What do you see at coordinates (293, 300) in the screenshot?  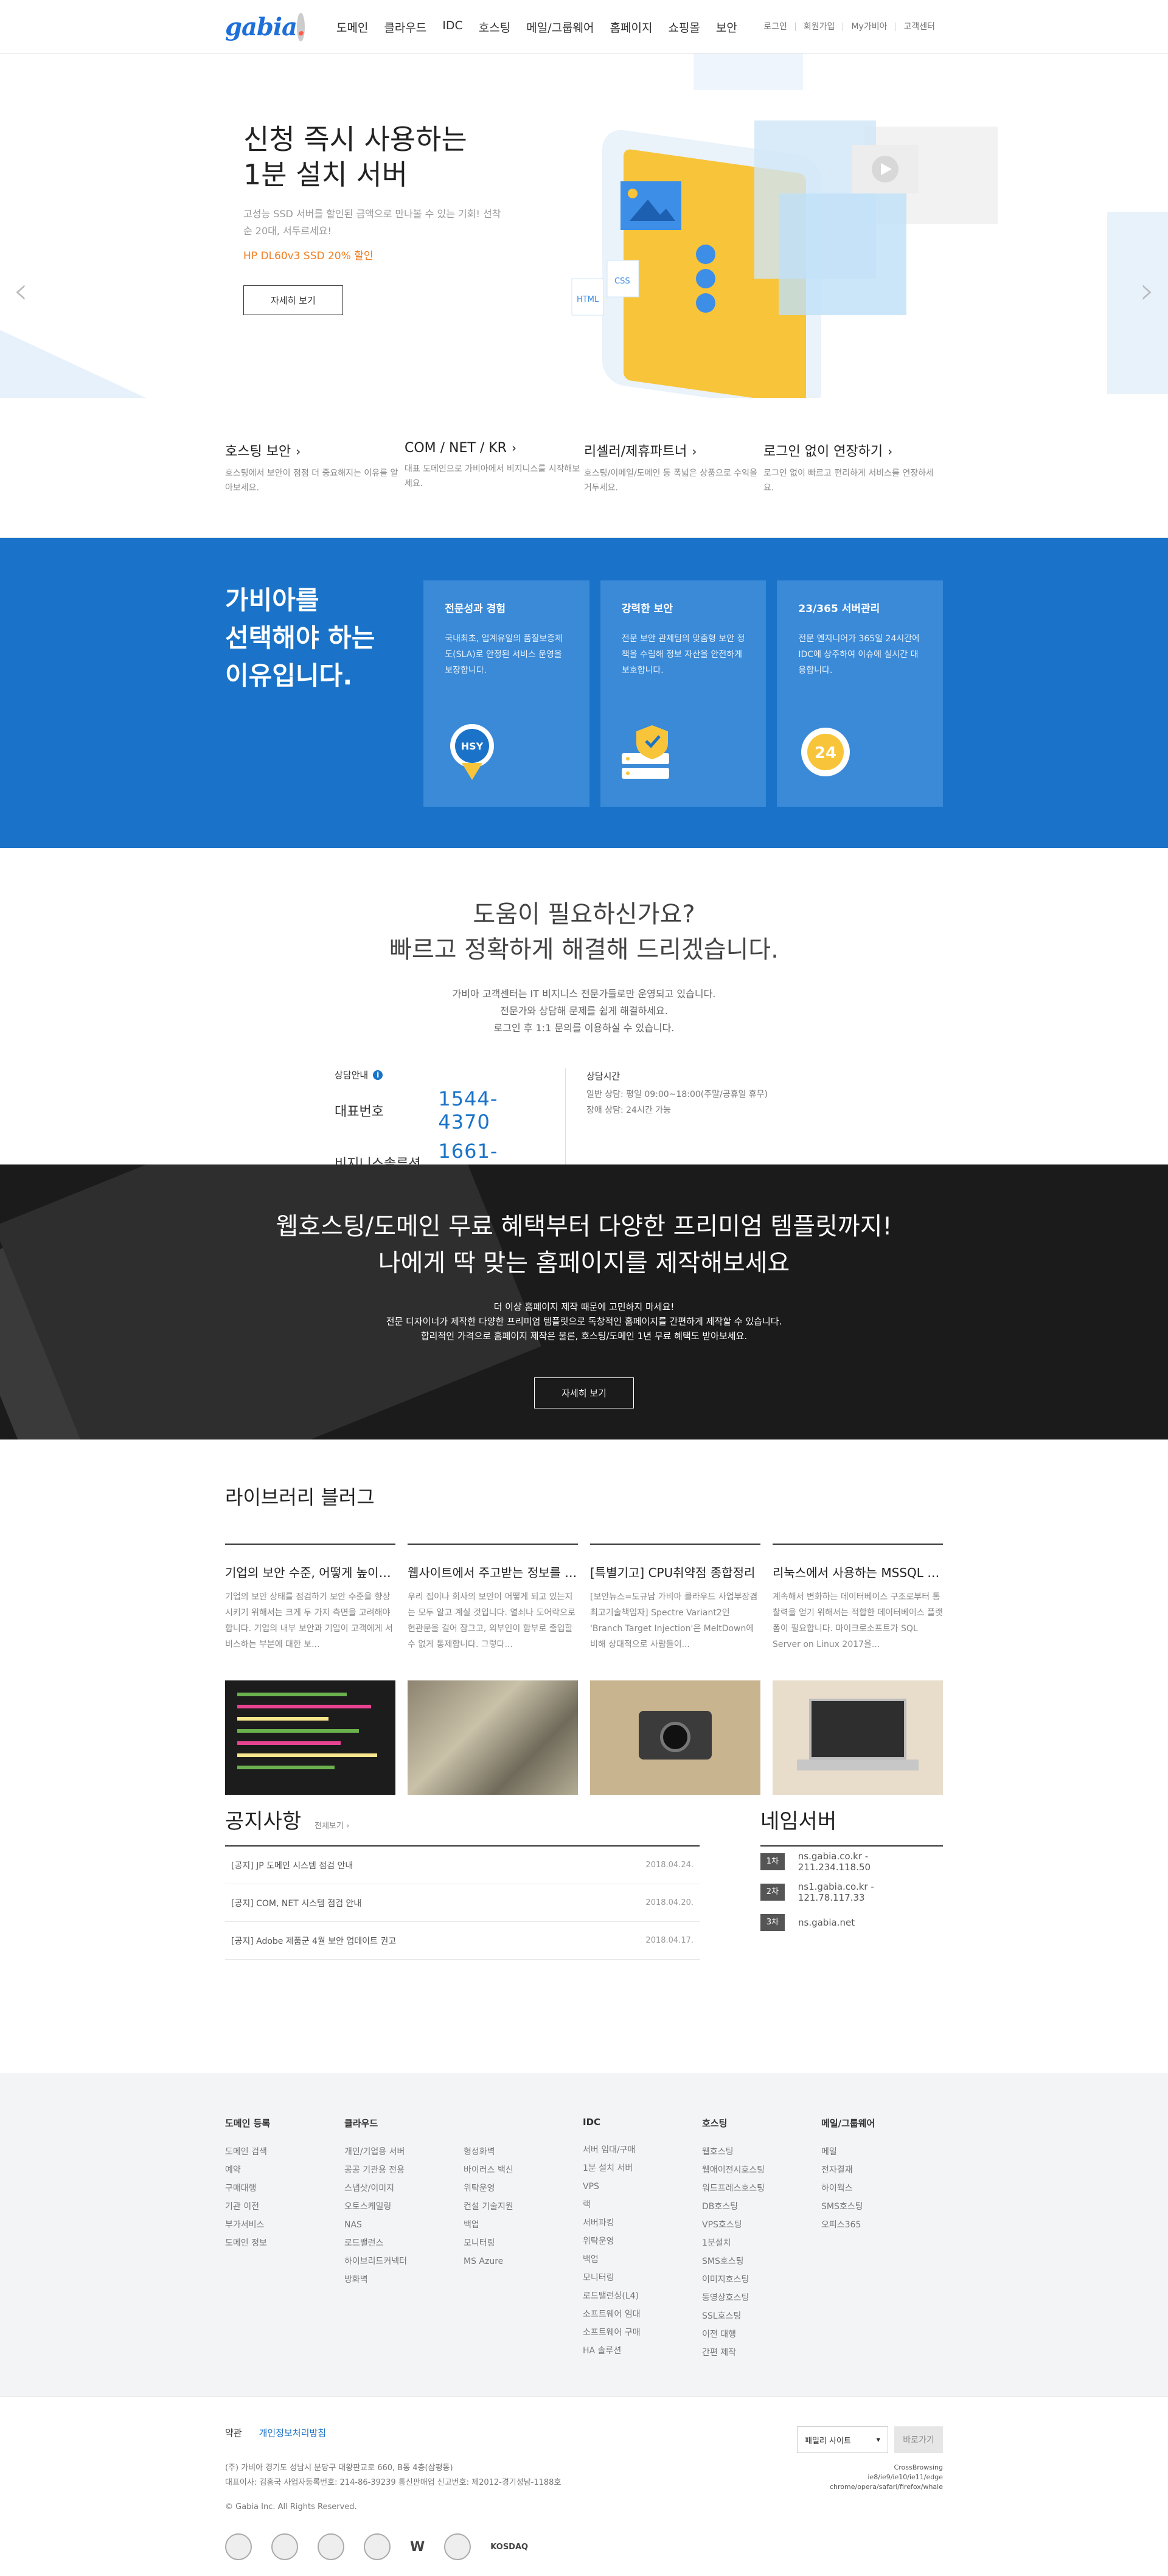 I see `hero-detail-button: 자세히 보기` at bounding box center [293, 300].